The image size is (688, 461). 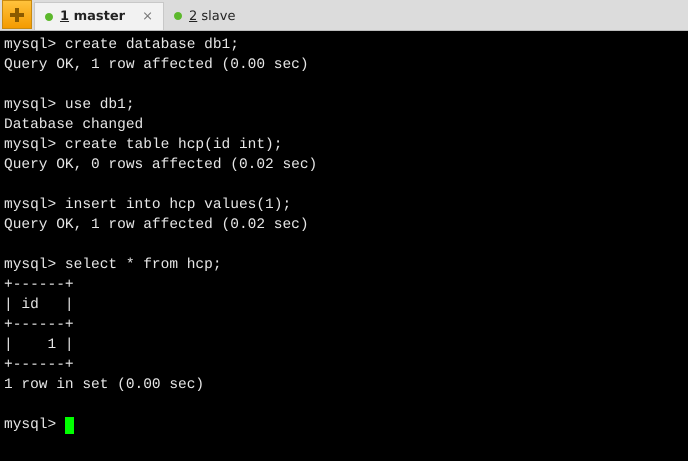 What do you see at coordinates (93, 16) in the screenshot?
I see `tab-label: 1 master` at bounding box center [93, 16].